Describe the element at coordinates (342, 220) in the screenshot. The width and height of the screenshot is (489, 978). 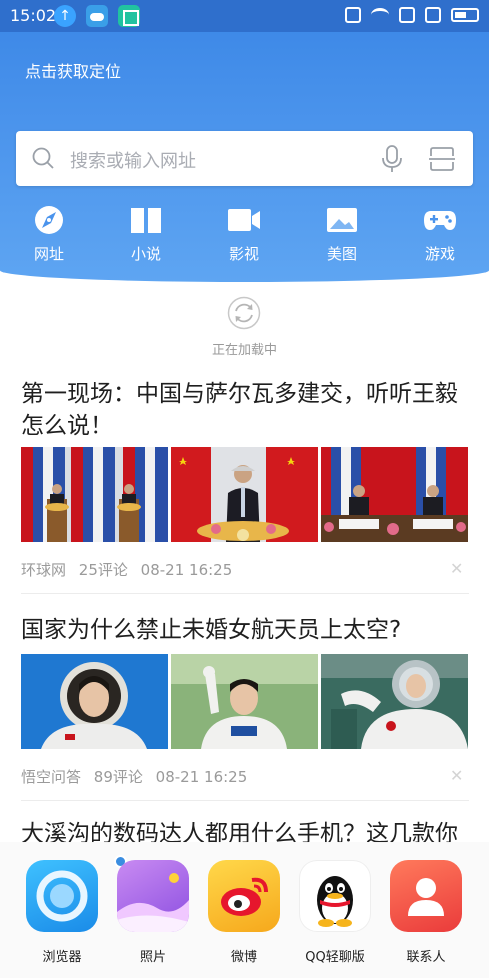
I see `picture-icon` at that location.